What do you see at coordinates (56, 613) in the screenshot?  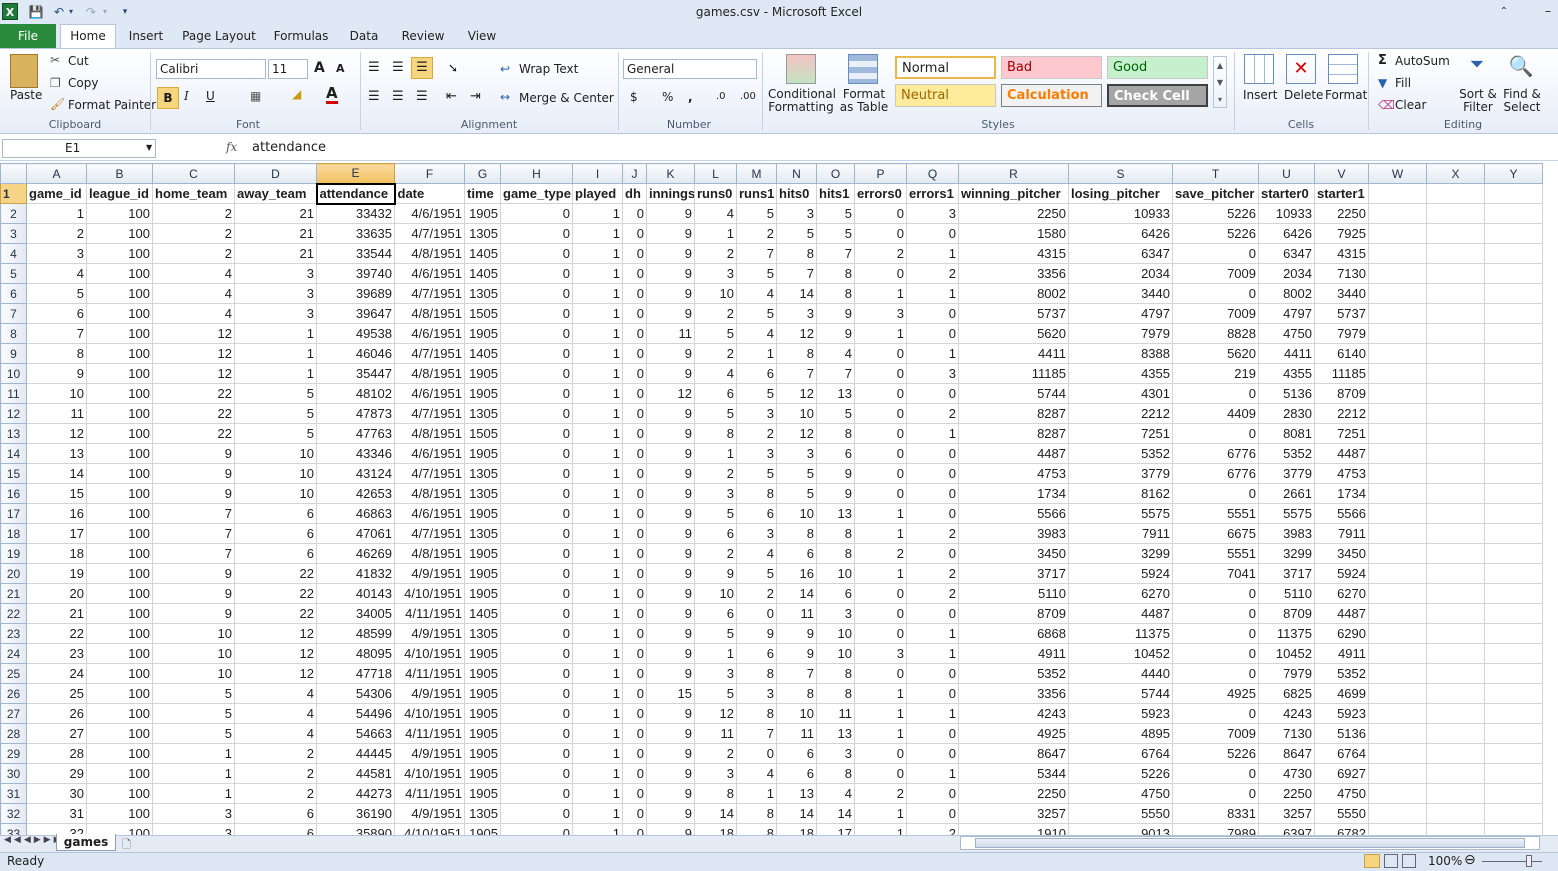 I see `cell: 21` at bounding box center [56, 613].